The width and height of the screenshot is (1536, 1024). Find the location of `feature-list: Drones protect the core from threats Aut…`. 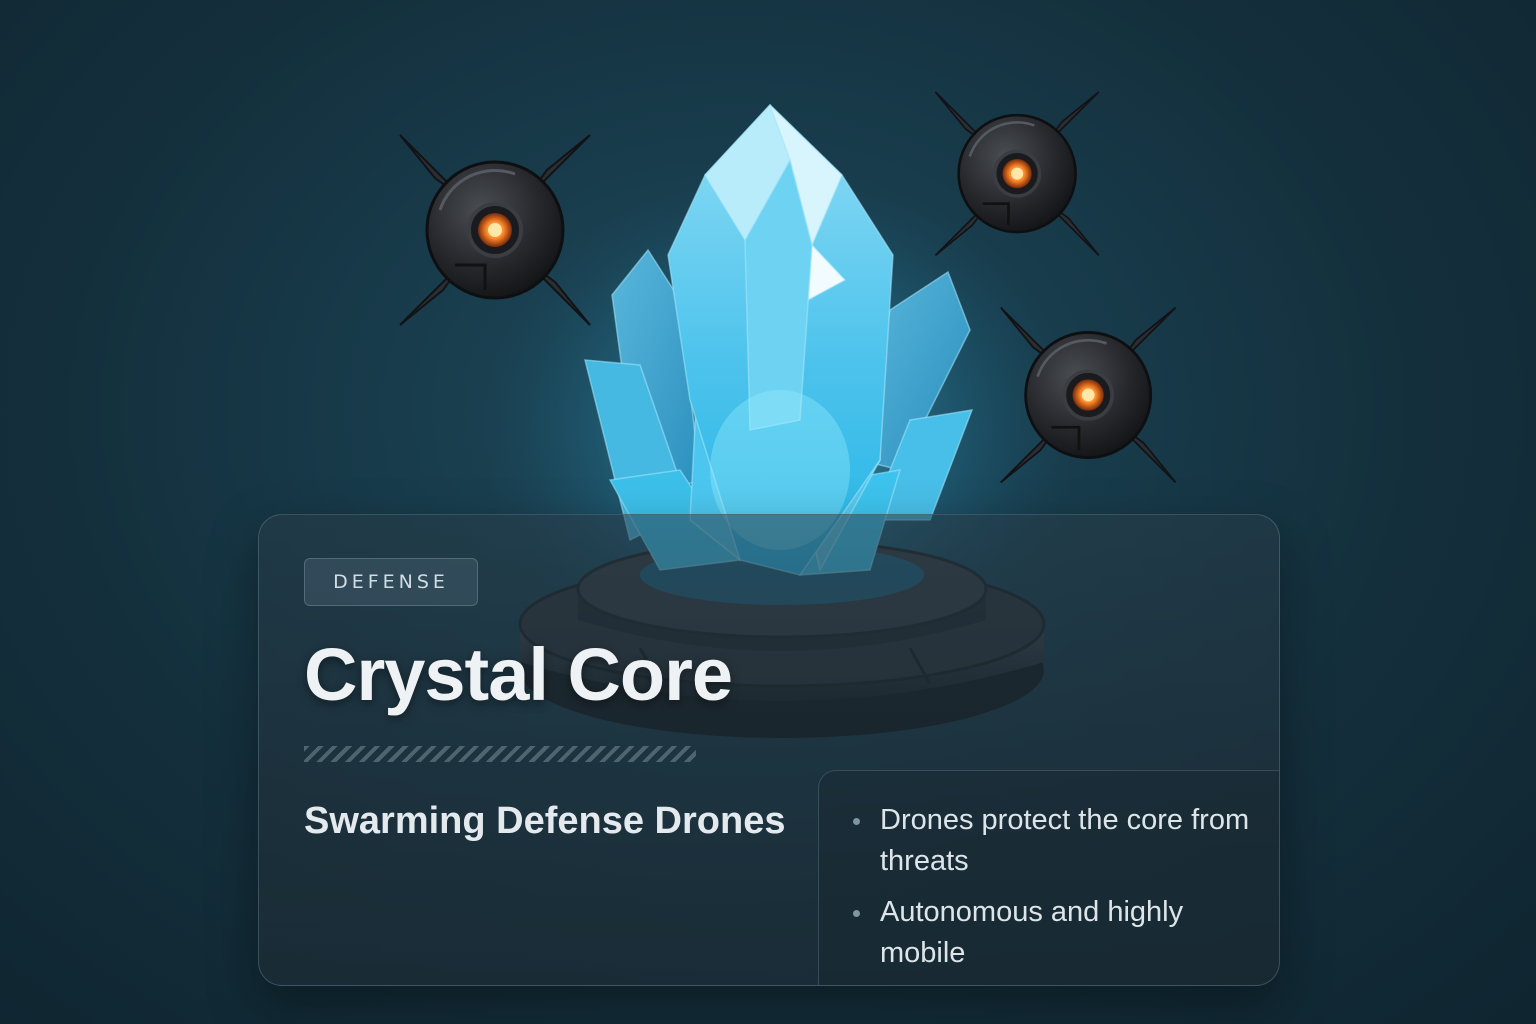

feature-list: Drones protect the core from threats Aut… is located at coordinates (1050, 892).